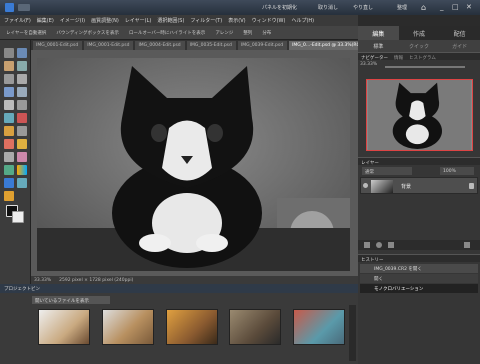  I want to click on link-icon, so click(391, 245).